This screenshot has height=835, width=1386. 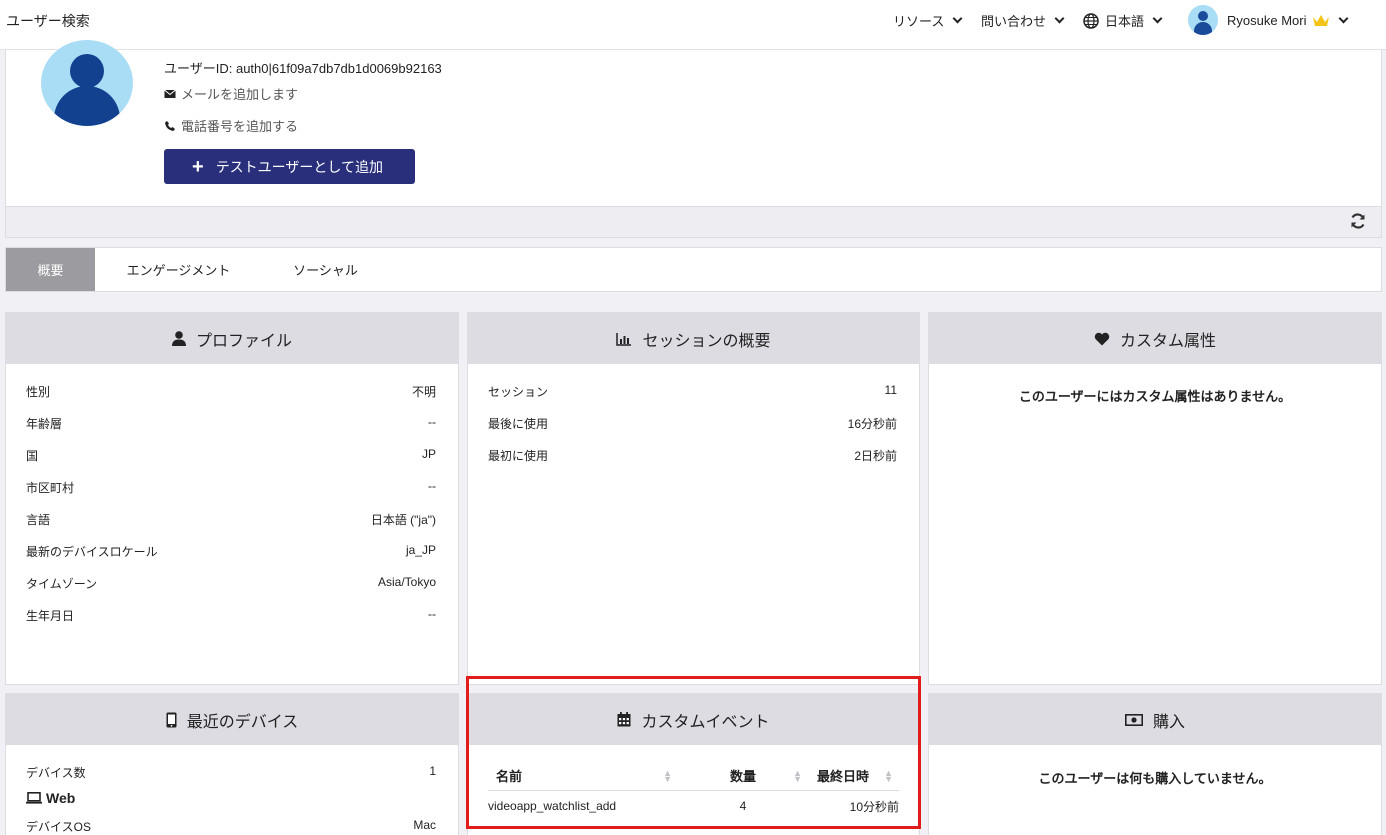 What do you see at coordinates (231, 551) in the screenshot?
I see `info-row: 最新のデバイスロケール ja_JP` at bounding box center [231, 551].